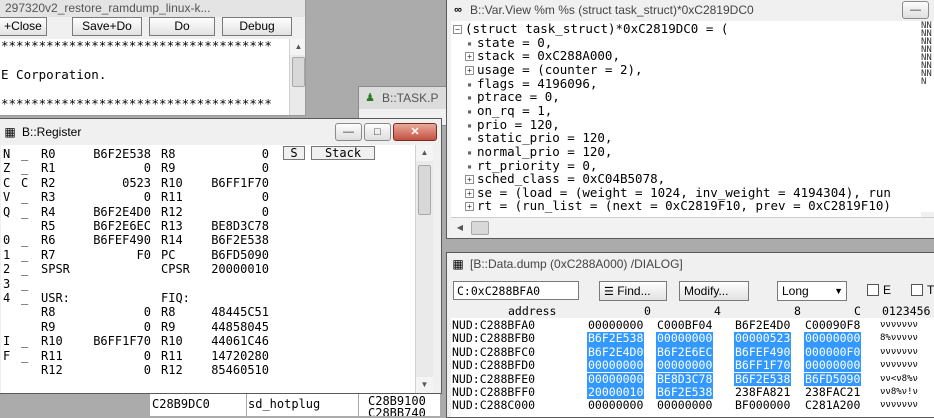 The image size is (934, 418). Describe the element at coordinates (590, 29) in the screenshot. I see `var-tree-line: − (struct task_struct)*0xC2819DC0 = (` at that location.